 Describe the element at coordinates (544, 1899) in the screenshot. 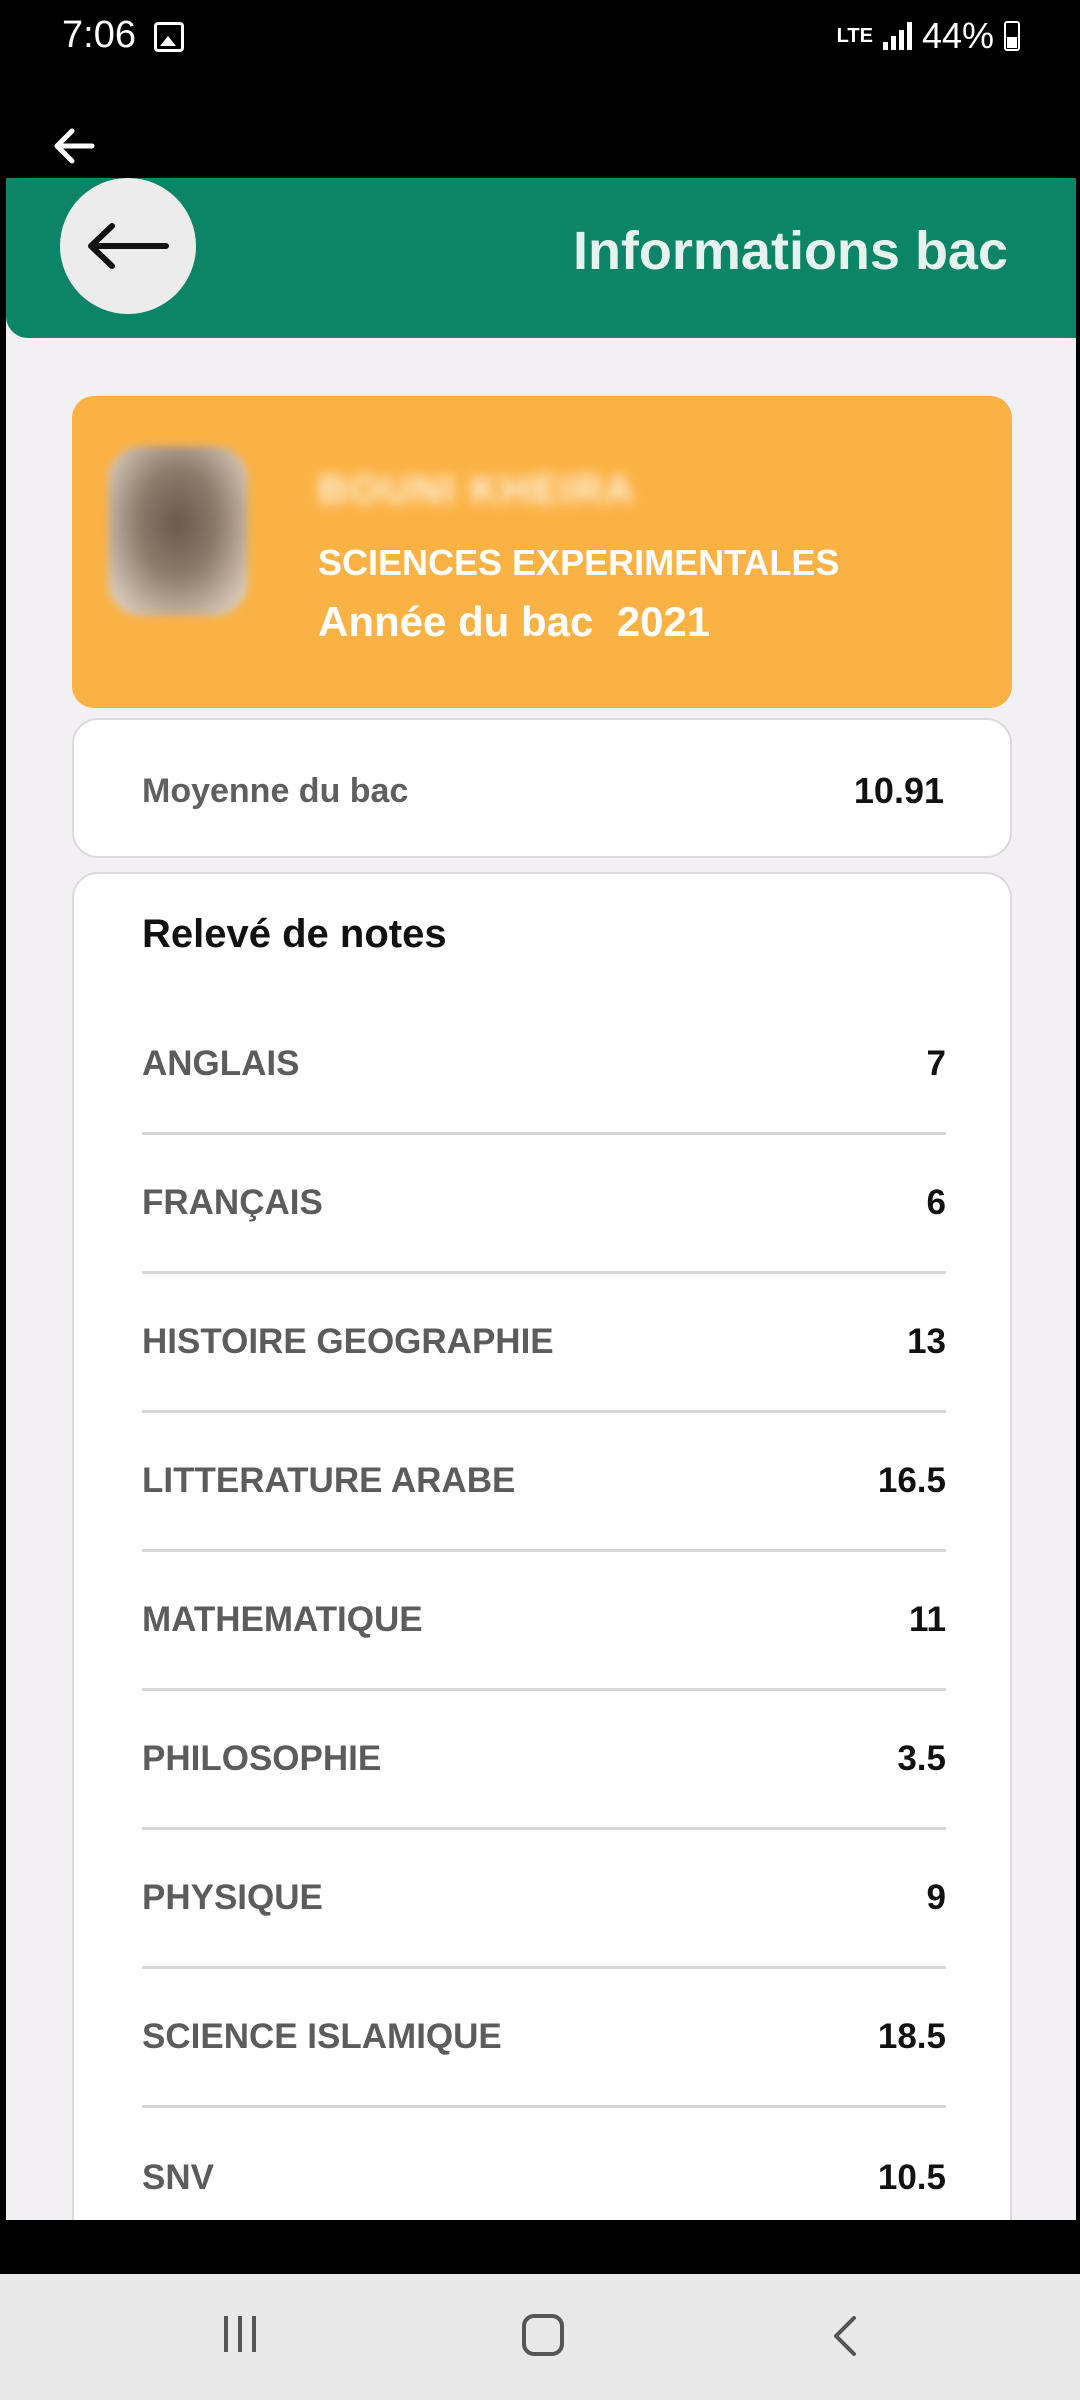

I see `list-item: PHYSIQUE 9` at that location.